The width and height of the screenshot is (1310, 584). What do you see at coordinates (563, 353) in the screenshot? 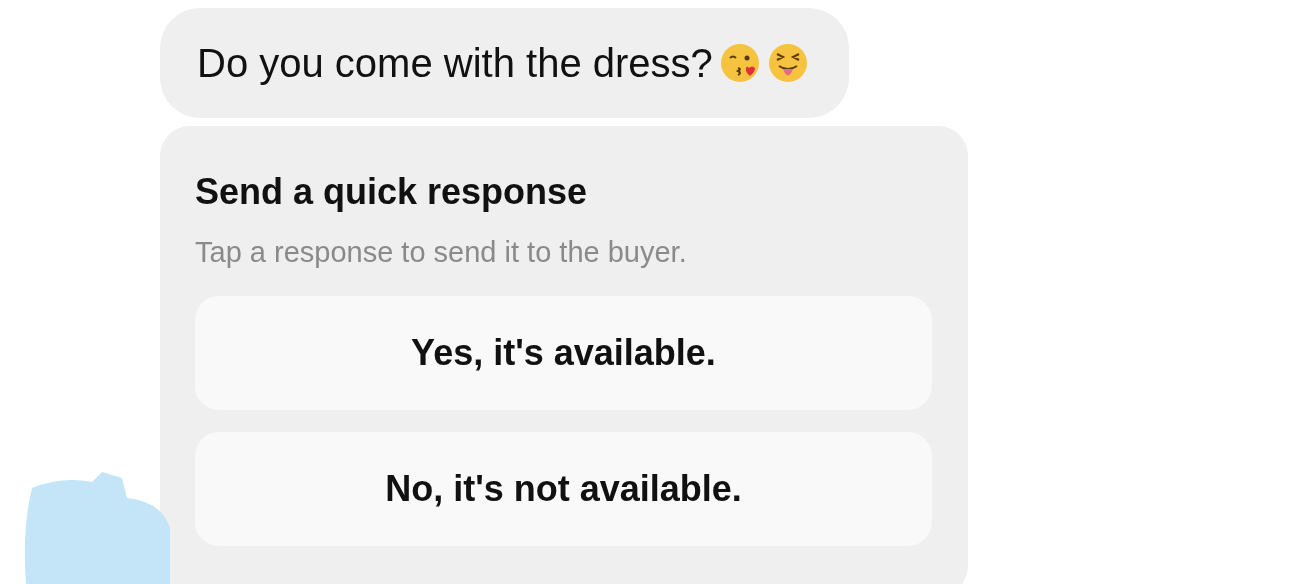
I see `response-button: Yes, it's available.` at bounding box center [563, 353].